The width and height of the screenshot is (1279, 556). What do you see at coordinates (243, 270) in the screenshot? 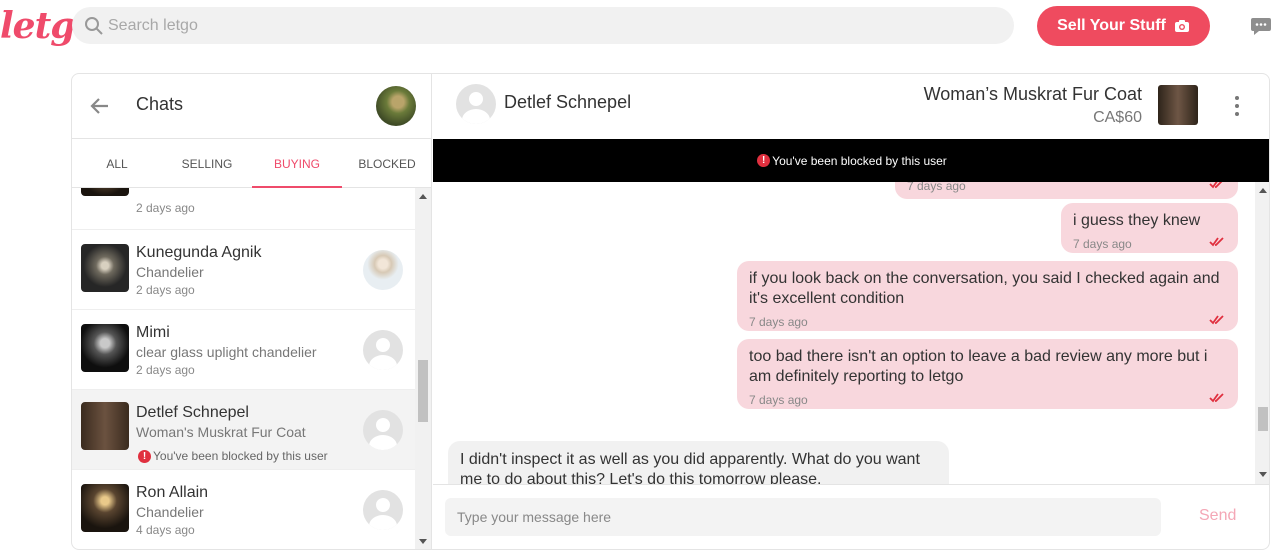
I see `list-item: Kunegunda Agnik Chandelier 2 days ago` at bounding box center [243, 270].